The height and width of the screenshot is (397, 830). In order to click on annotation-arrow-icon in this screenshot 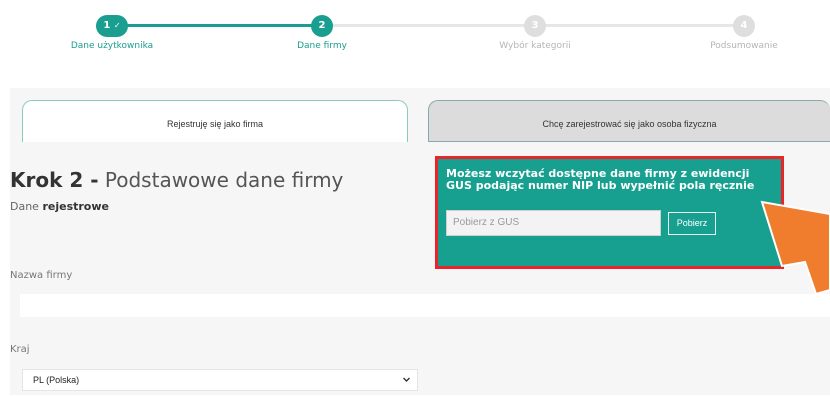, I will do `click(795, 248)`.